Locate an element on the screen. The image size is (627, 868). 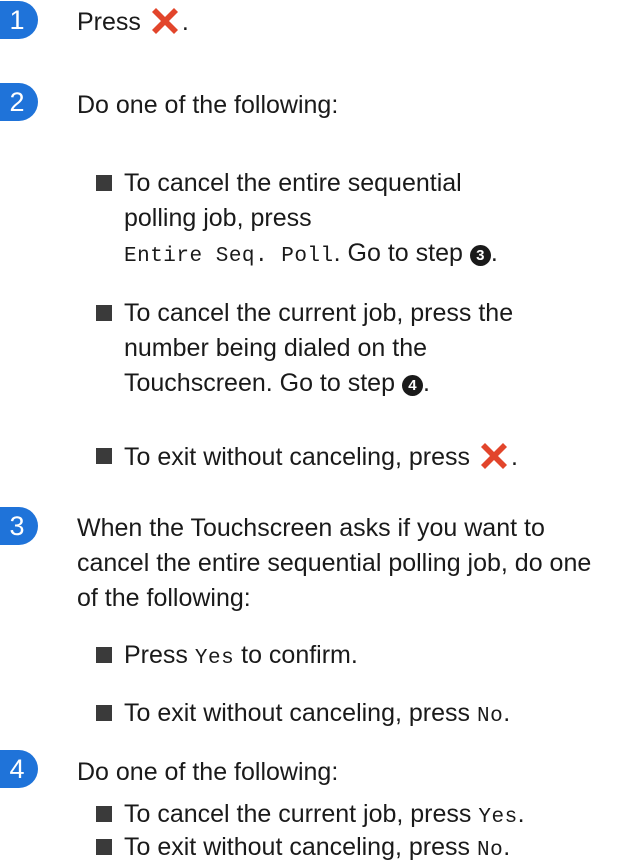
step-number-badge: 3 is located at coordinates (19, 526).